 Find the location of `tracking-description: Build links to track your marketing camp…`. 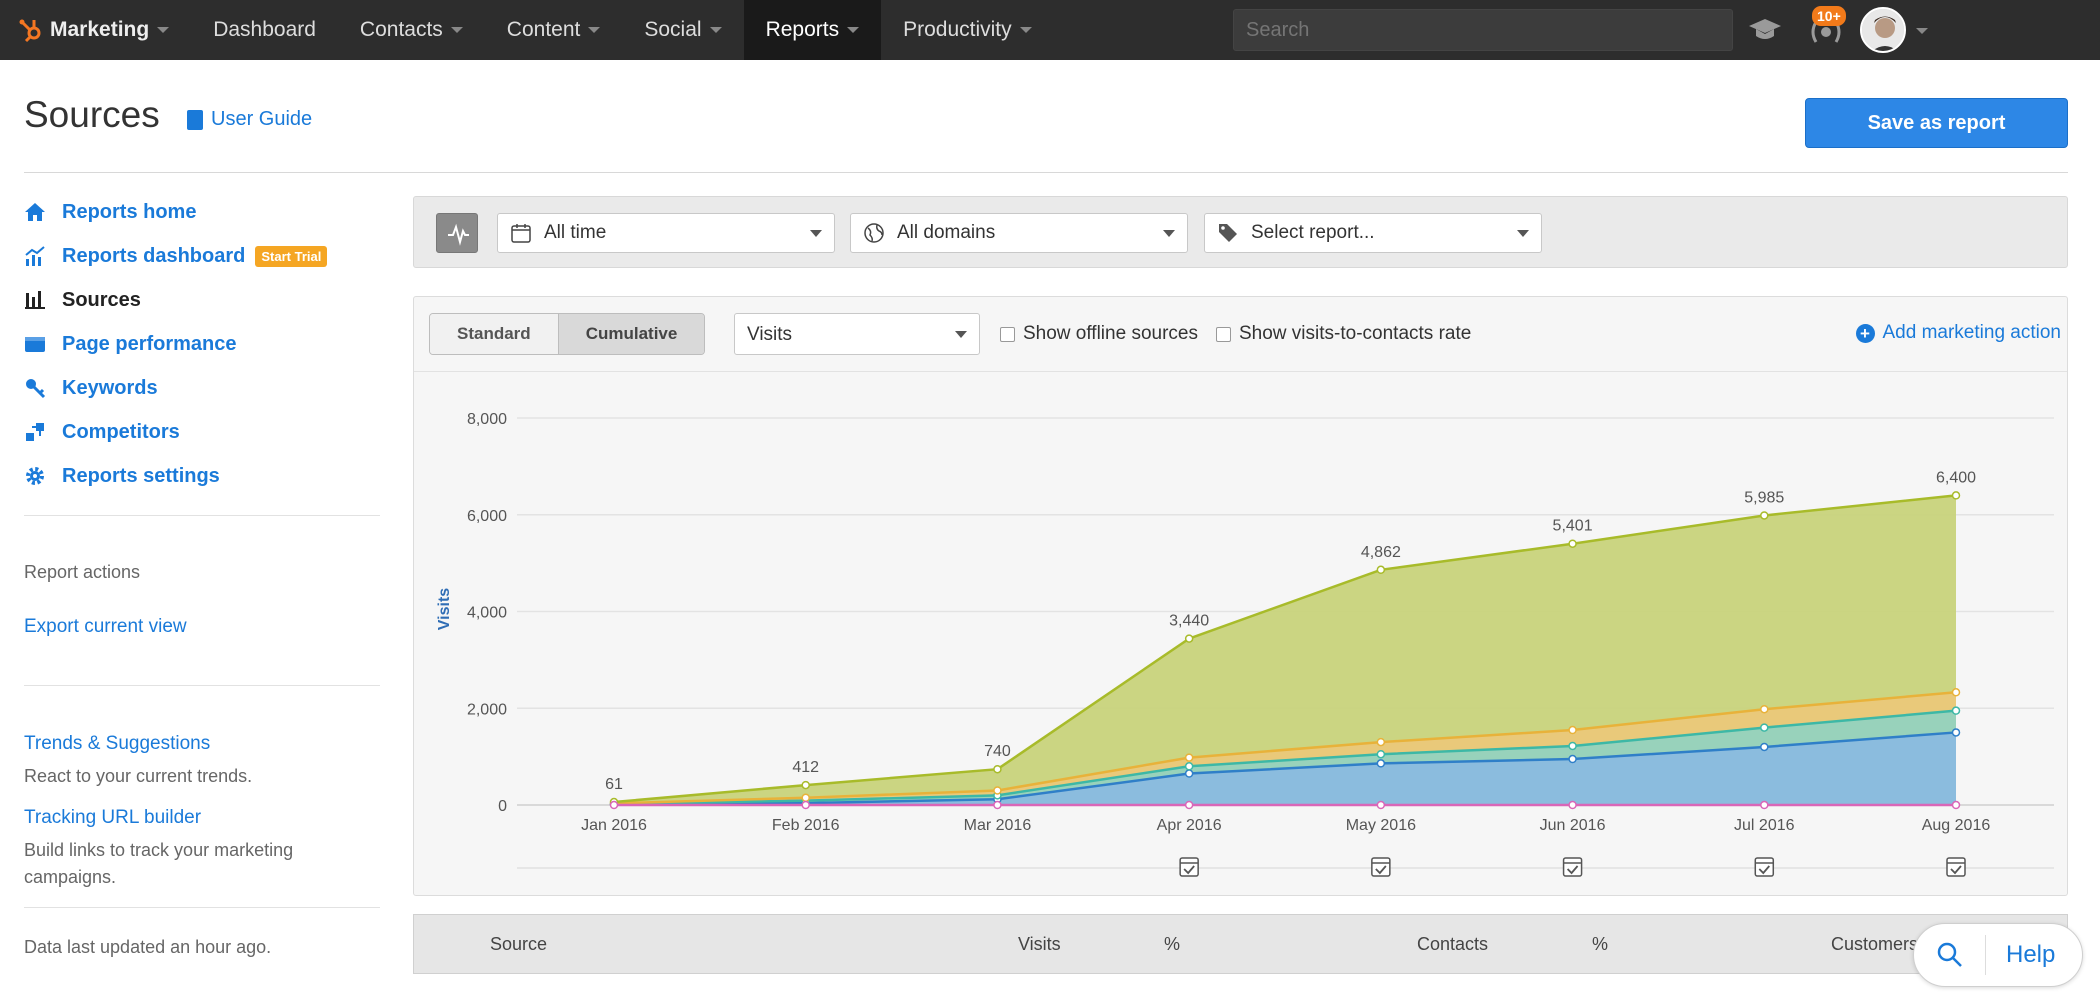

tracking-description: Build links to track your marketing camp… is located at coordinates (159, 863).